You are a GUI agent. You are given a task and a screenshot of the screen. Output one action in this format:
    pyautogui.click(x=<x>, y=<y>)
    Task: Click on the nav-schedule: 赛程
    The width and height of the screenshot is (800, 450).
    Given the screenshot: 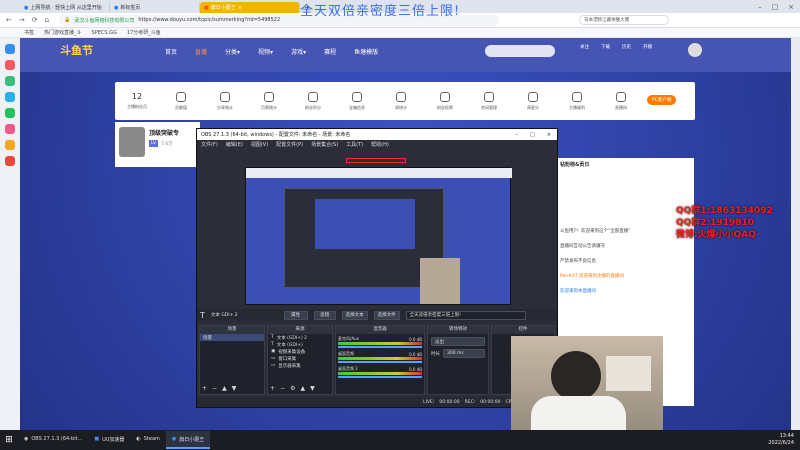 What is the action you would take?
    pyautogui.click(x=330, y=51)
    